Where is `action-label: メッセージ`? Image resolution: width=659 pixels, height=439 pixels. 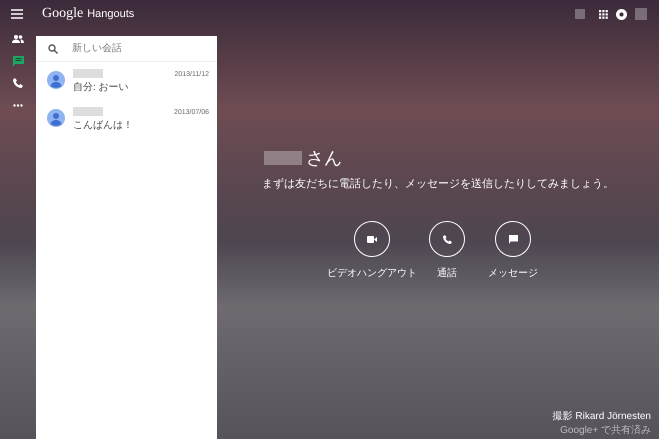 action-label: メッセージ is located at coordinates (513, 273).